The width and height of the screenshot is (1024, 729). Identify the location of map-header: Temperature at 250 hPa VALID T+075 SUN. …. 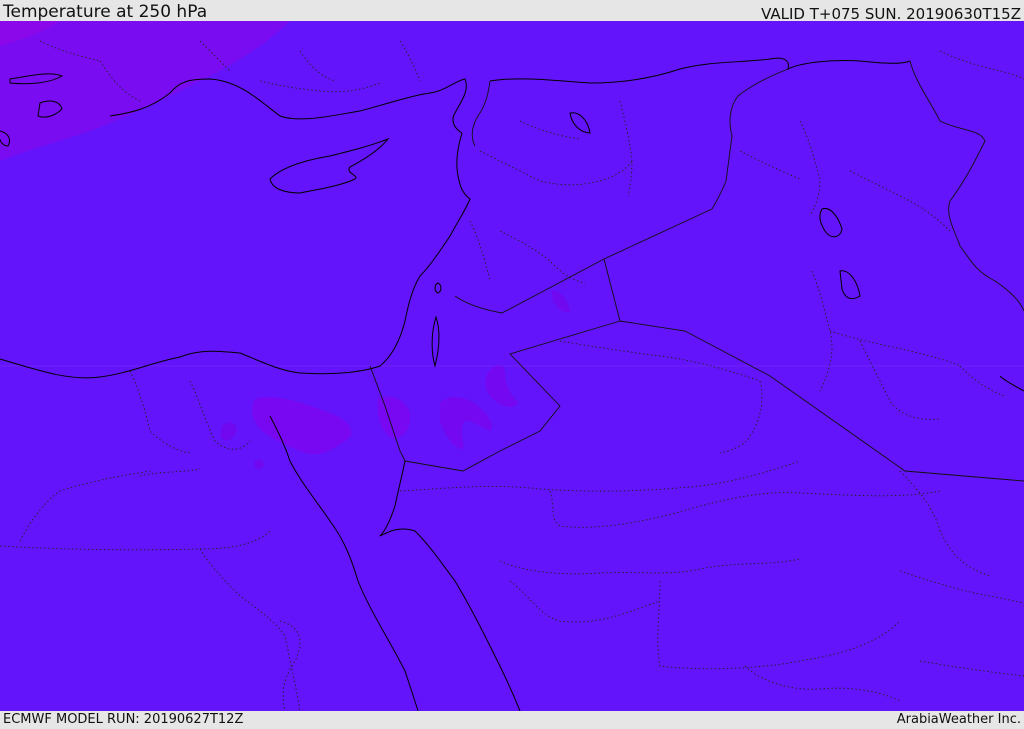
(512, 11).